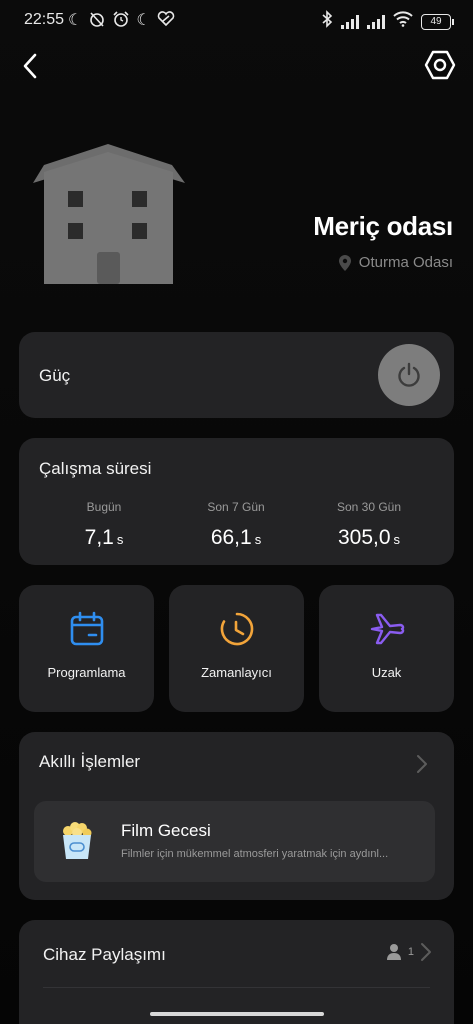  Describe the element at coordinates (99, 537) in the screenshot. I see `stat-number: 7,1` at that location.